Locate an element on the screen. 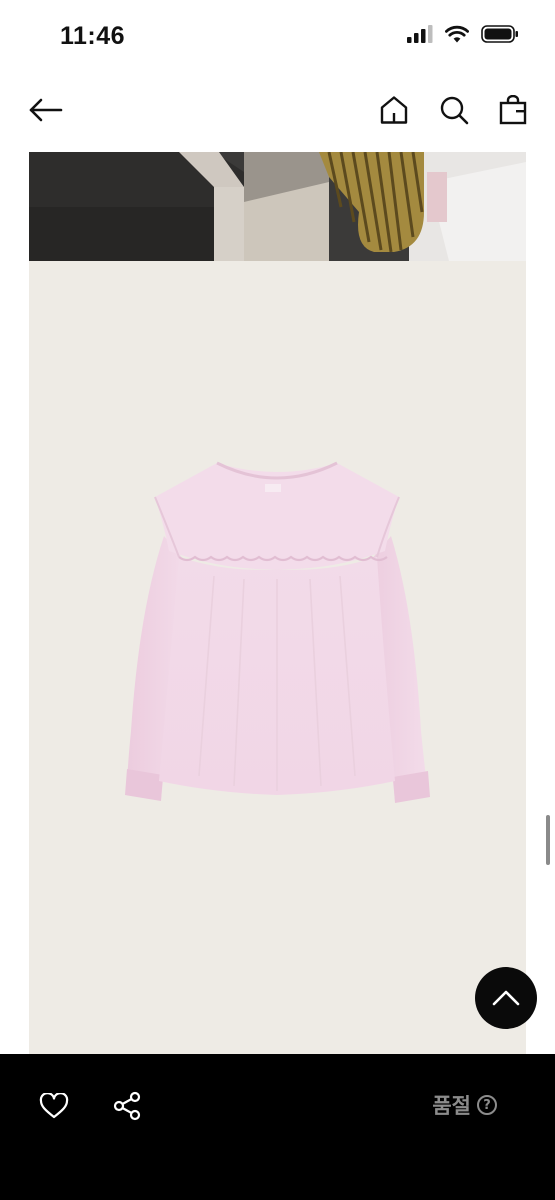 The height and width of the screenshot is (1200, 555). shopping-bag-button is located at coordinates (513, 110).